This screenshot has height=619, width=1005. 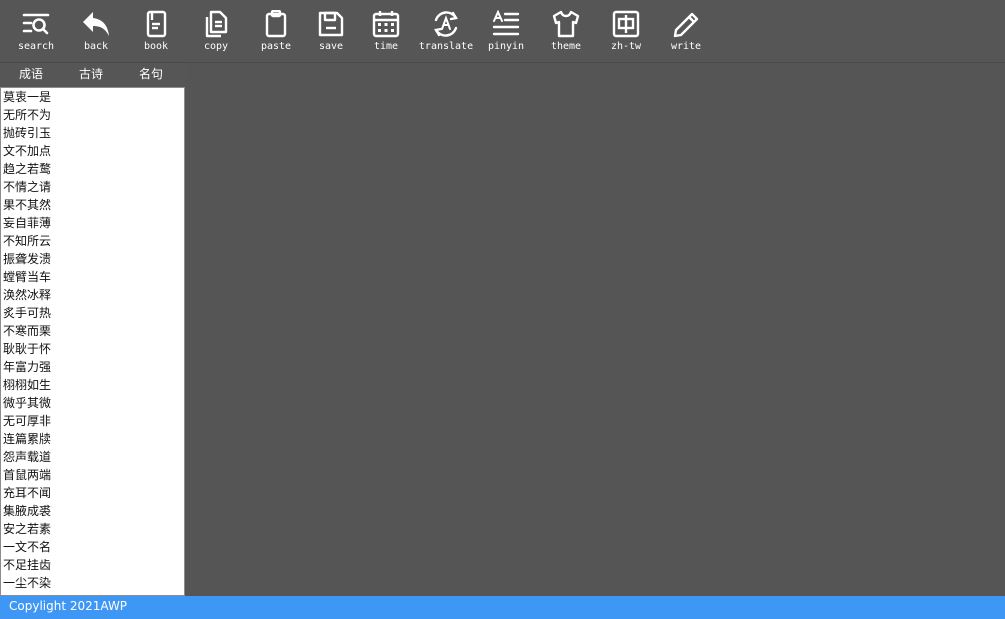 I want to click on translate-icon, so click(x=446, y=24).